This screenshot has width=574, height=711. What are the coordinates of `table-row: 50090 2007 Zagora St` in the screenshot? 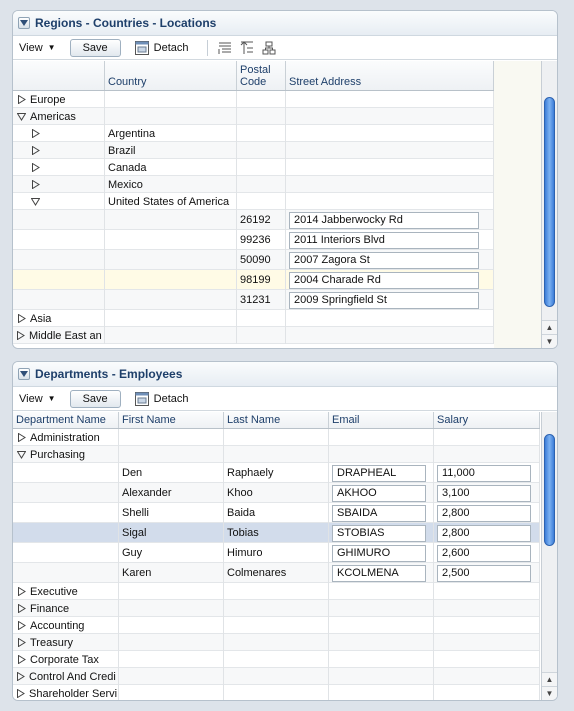 It's located at (253, 260).